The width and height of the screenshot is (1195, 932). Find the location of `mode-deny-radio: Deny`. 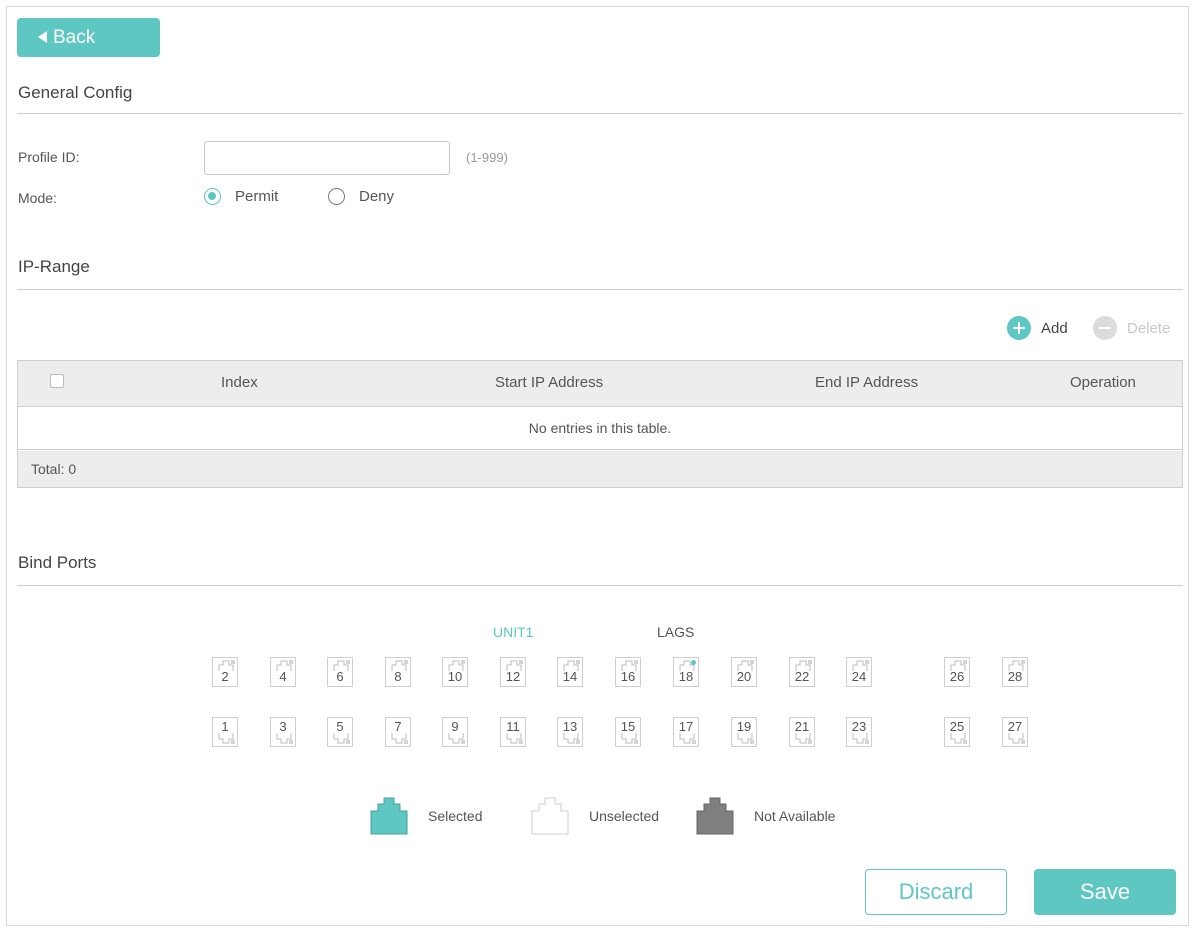

mode-deny-radio: Deny is located at coordinates (361, 196).